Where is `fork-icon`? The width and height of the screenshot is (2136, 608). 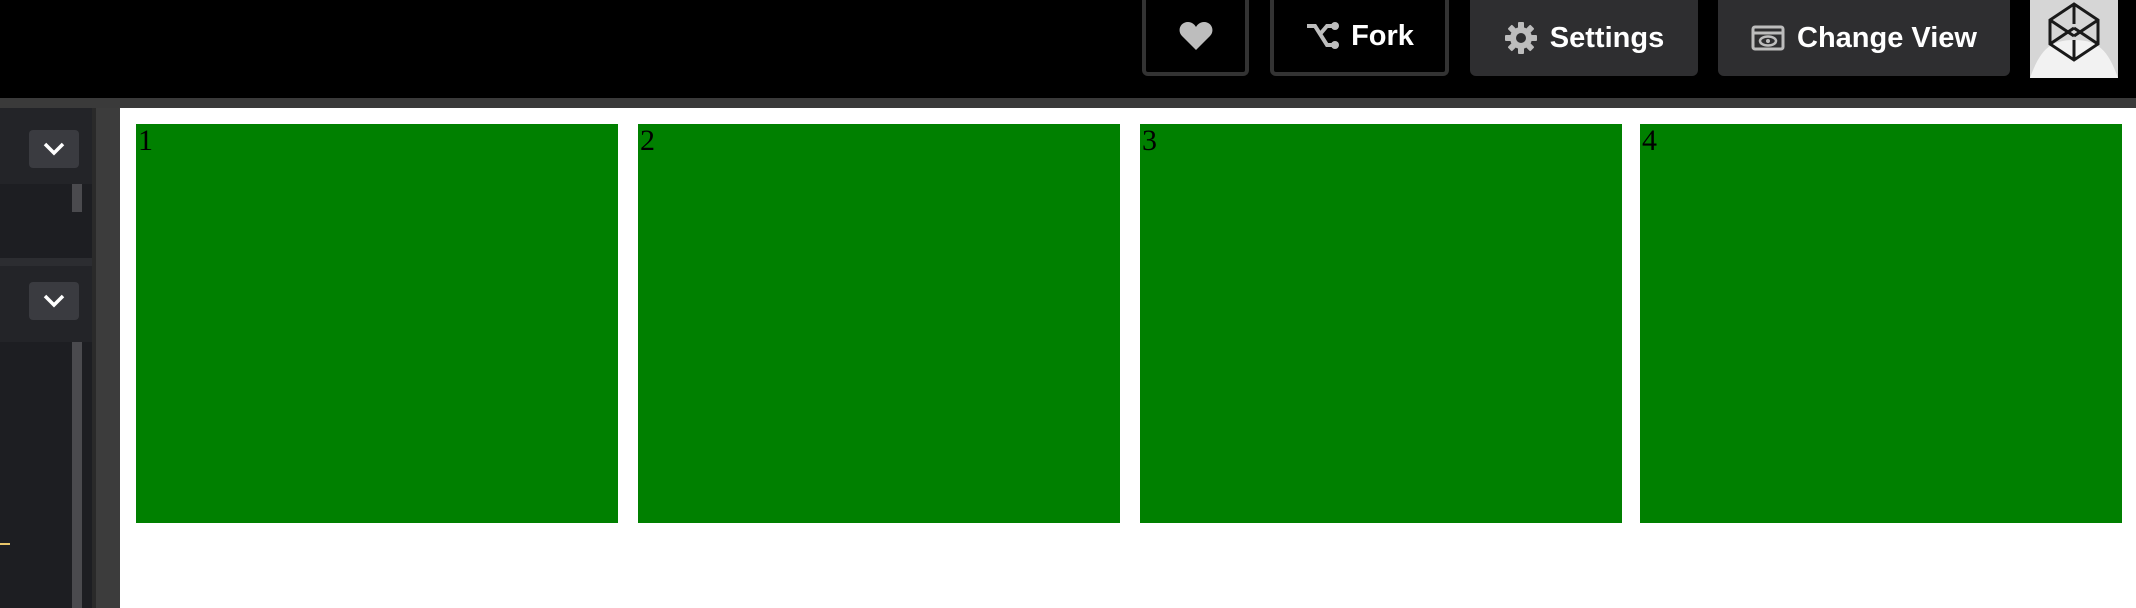
fork-icon is located at coordinates (1322, 36).